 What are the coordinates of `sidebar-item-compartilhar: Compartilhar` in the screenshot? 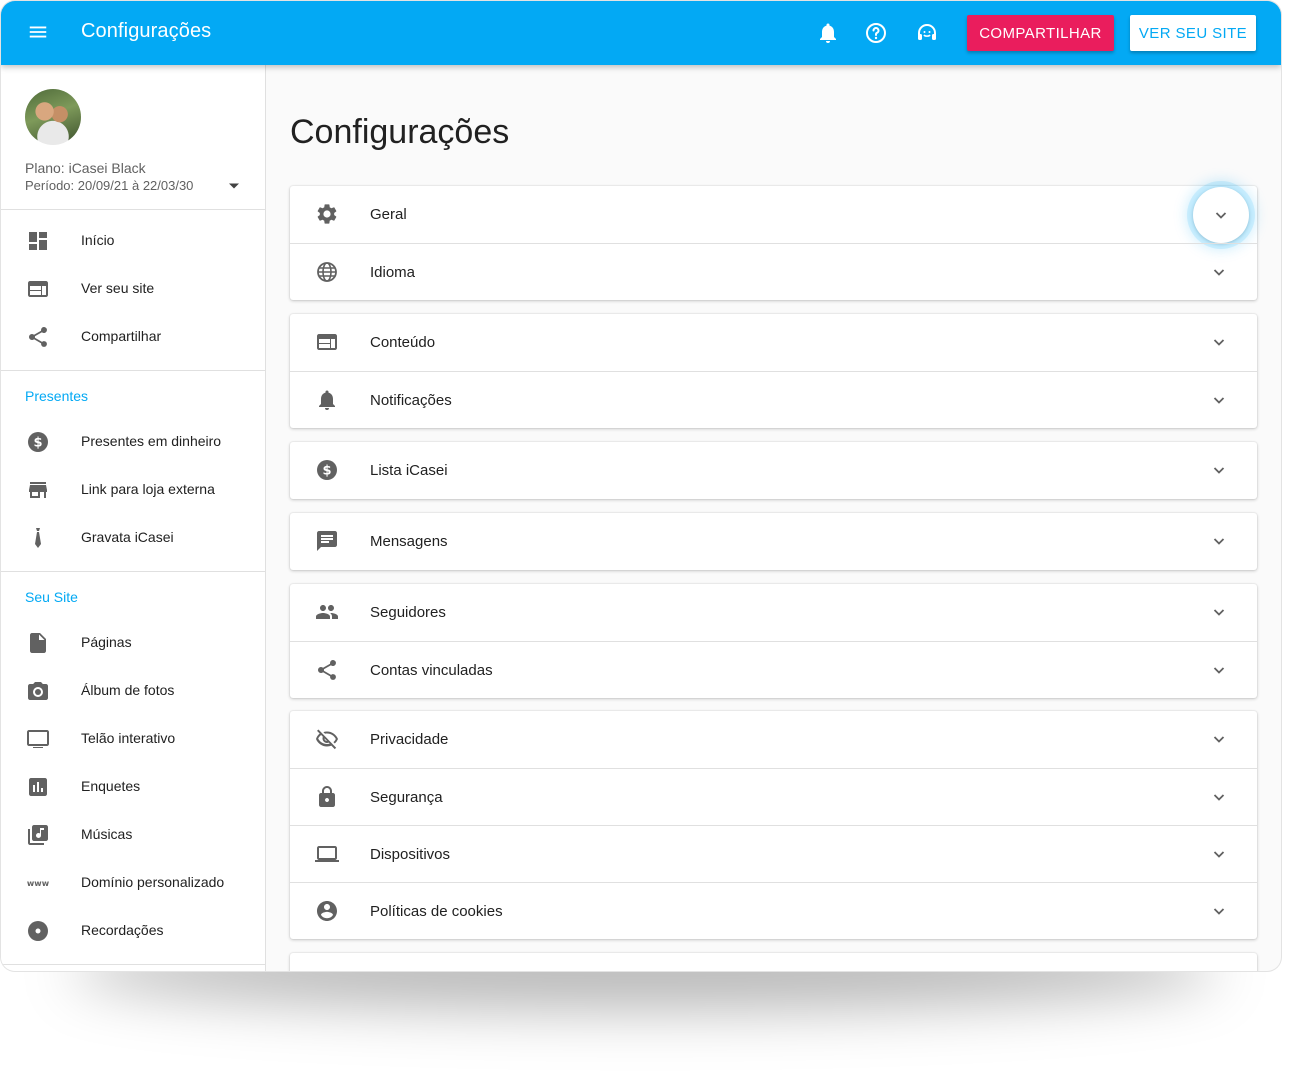 It's located at (133, 337).